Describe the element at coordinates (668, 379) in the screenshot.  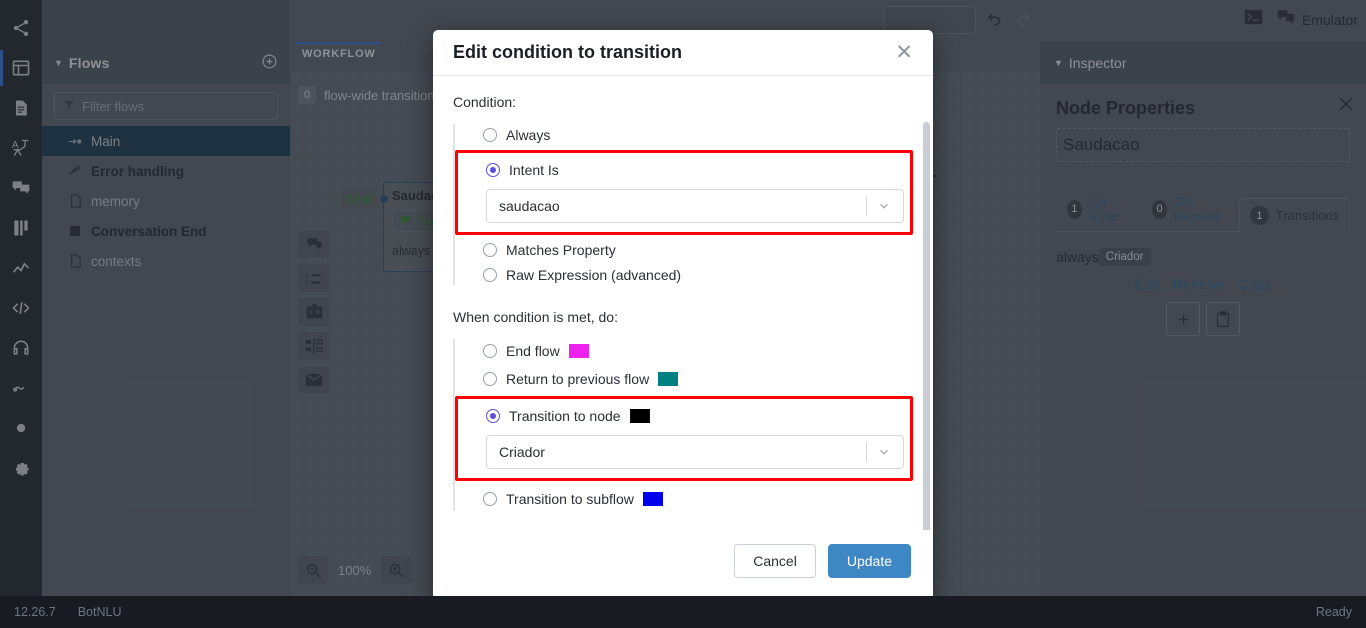
I see `return-flow-color-swatch` at that location.